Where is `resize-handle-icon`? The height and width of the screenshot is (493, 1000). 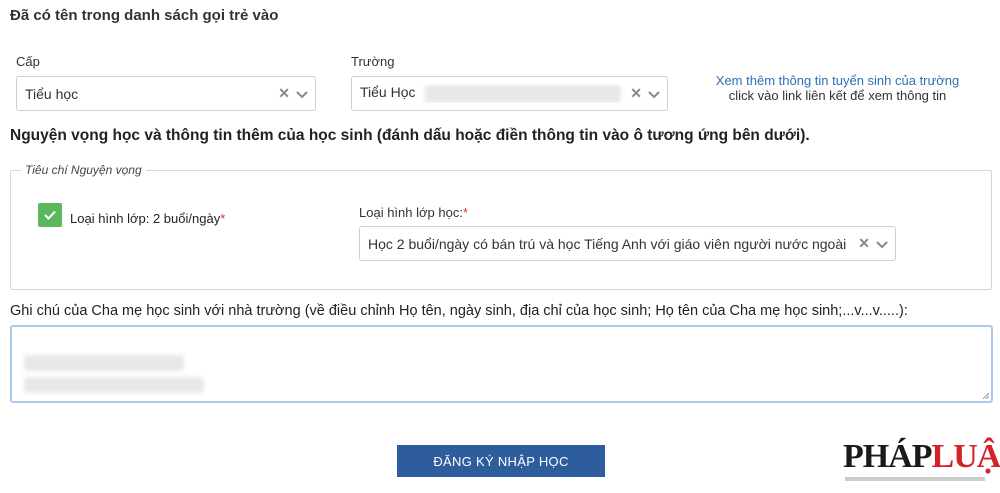
resize-handle-icon is located at coordinates (985, 395).